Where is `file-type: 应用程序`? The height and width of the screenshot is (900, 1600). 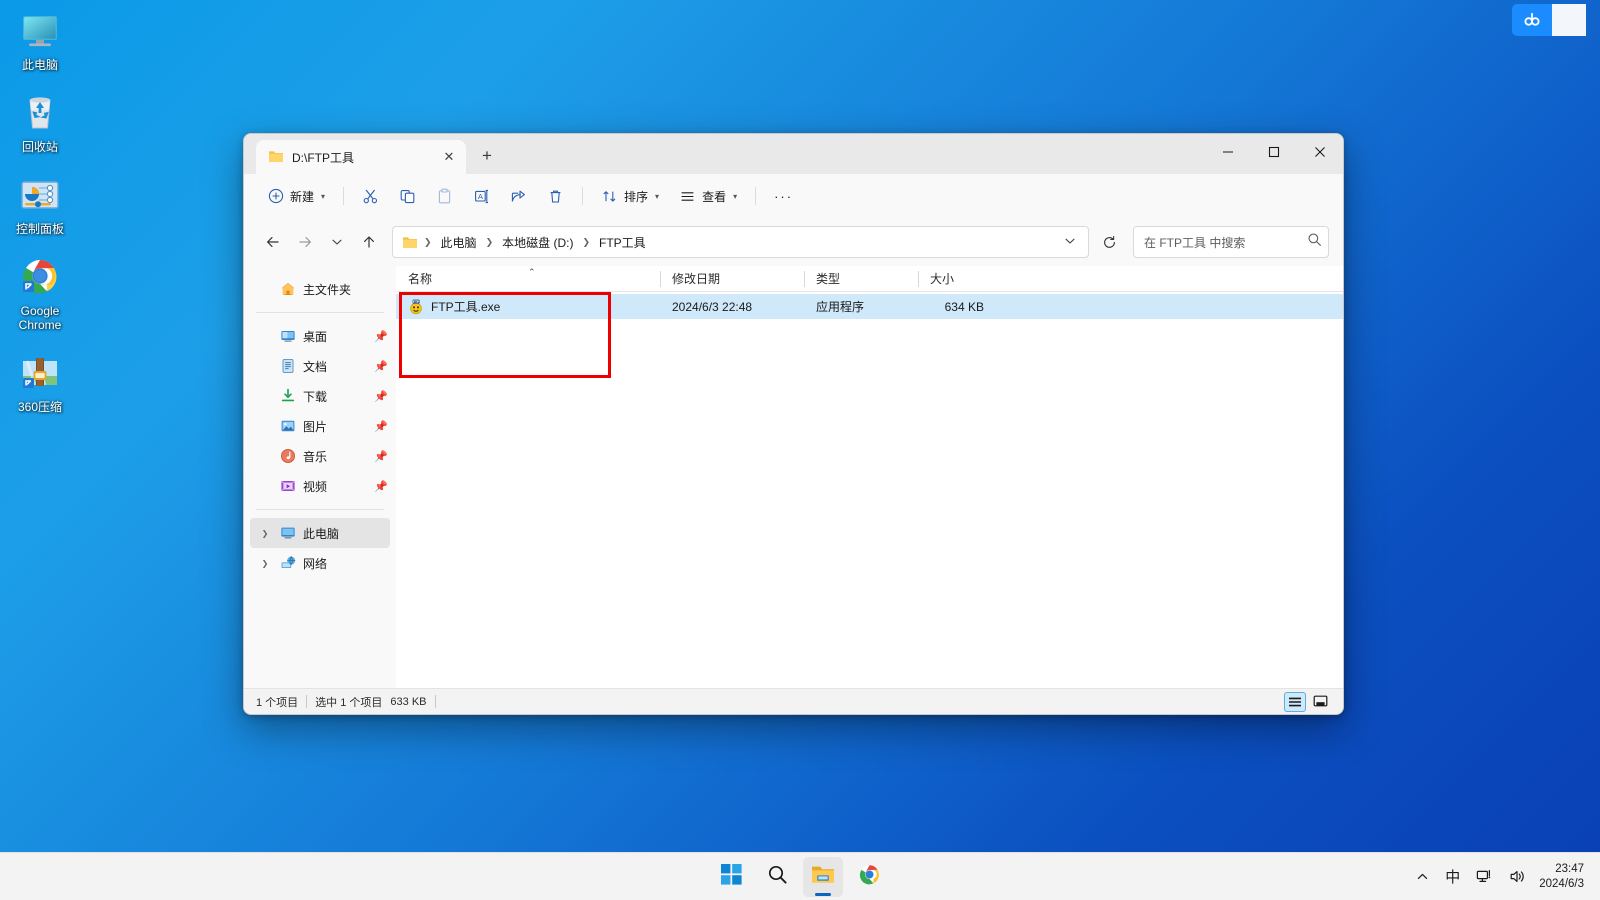
file-type: 应用程序 is located at coordinates (840, 307).